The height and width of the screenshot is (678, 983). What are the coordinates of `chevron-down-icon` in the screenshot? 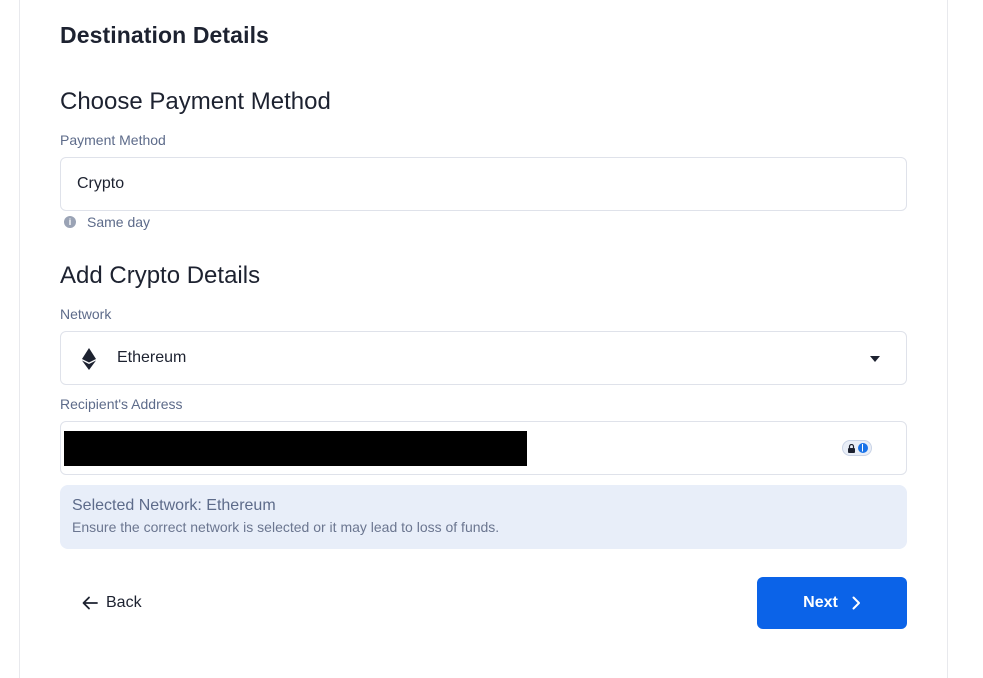 It's located at (875, 359).